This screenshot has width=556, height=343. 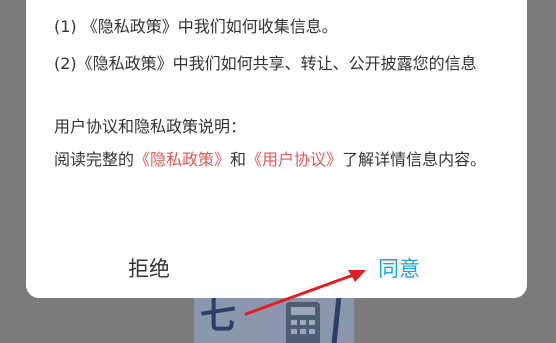 I want to click on policy-item-collect: (1) 《隐私政策》中我们如何收集信息。, so click(x=196, y=26).